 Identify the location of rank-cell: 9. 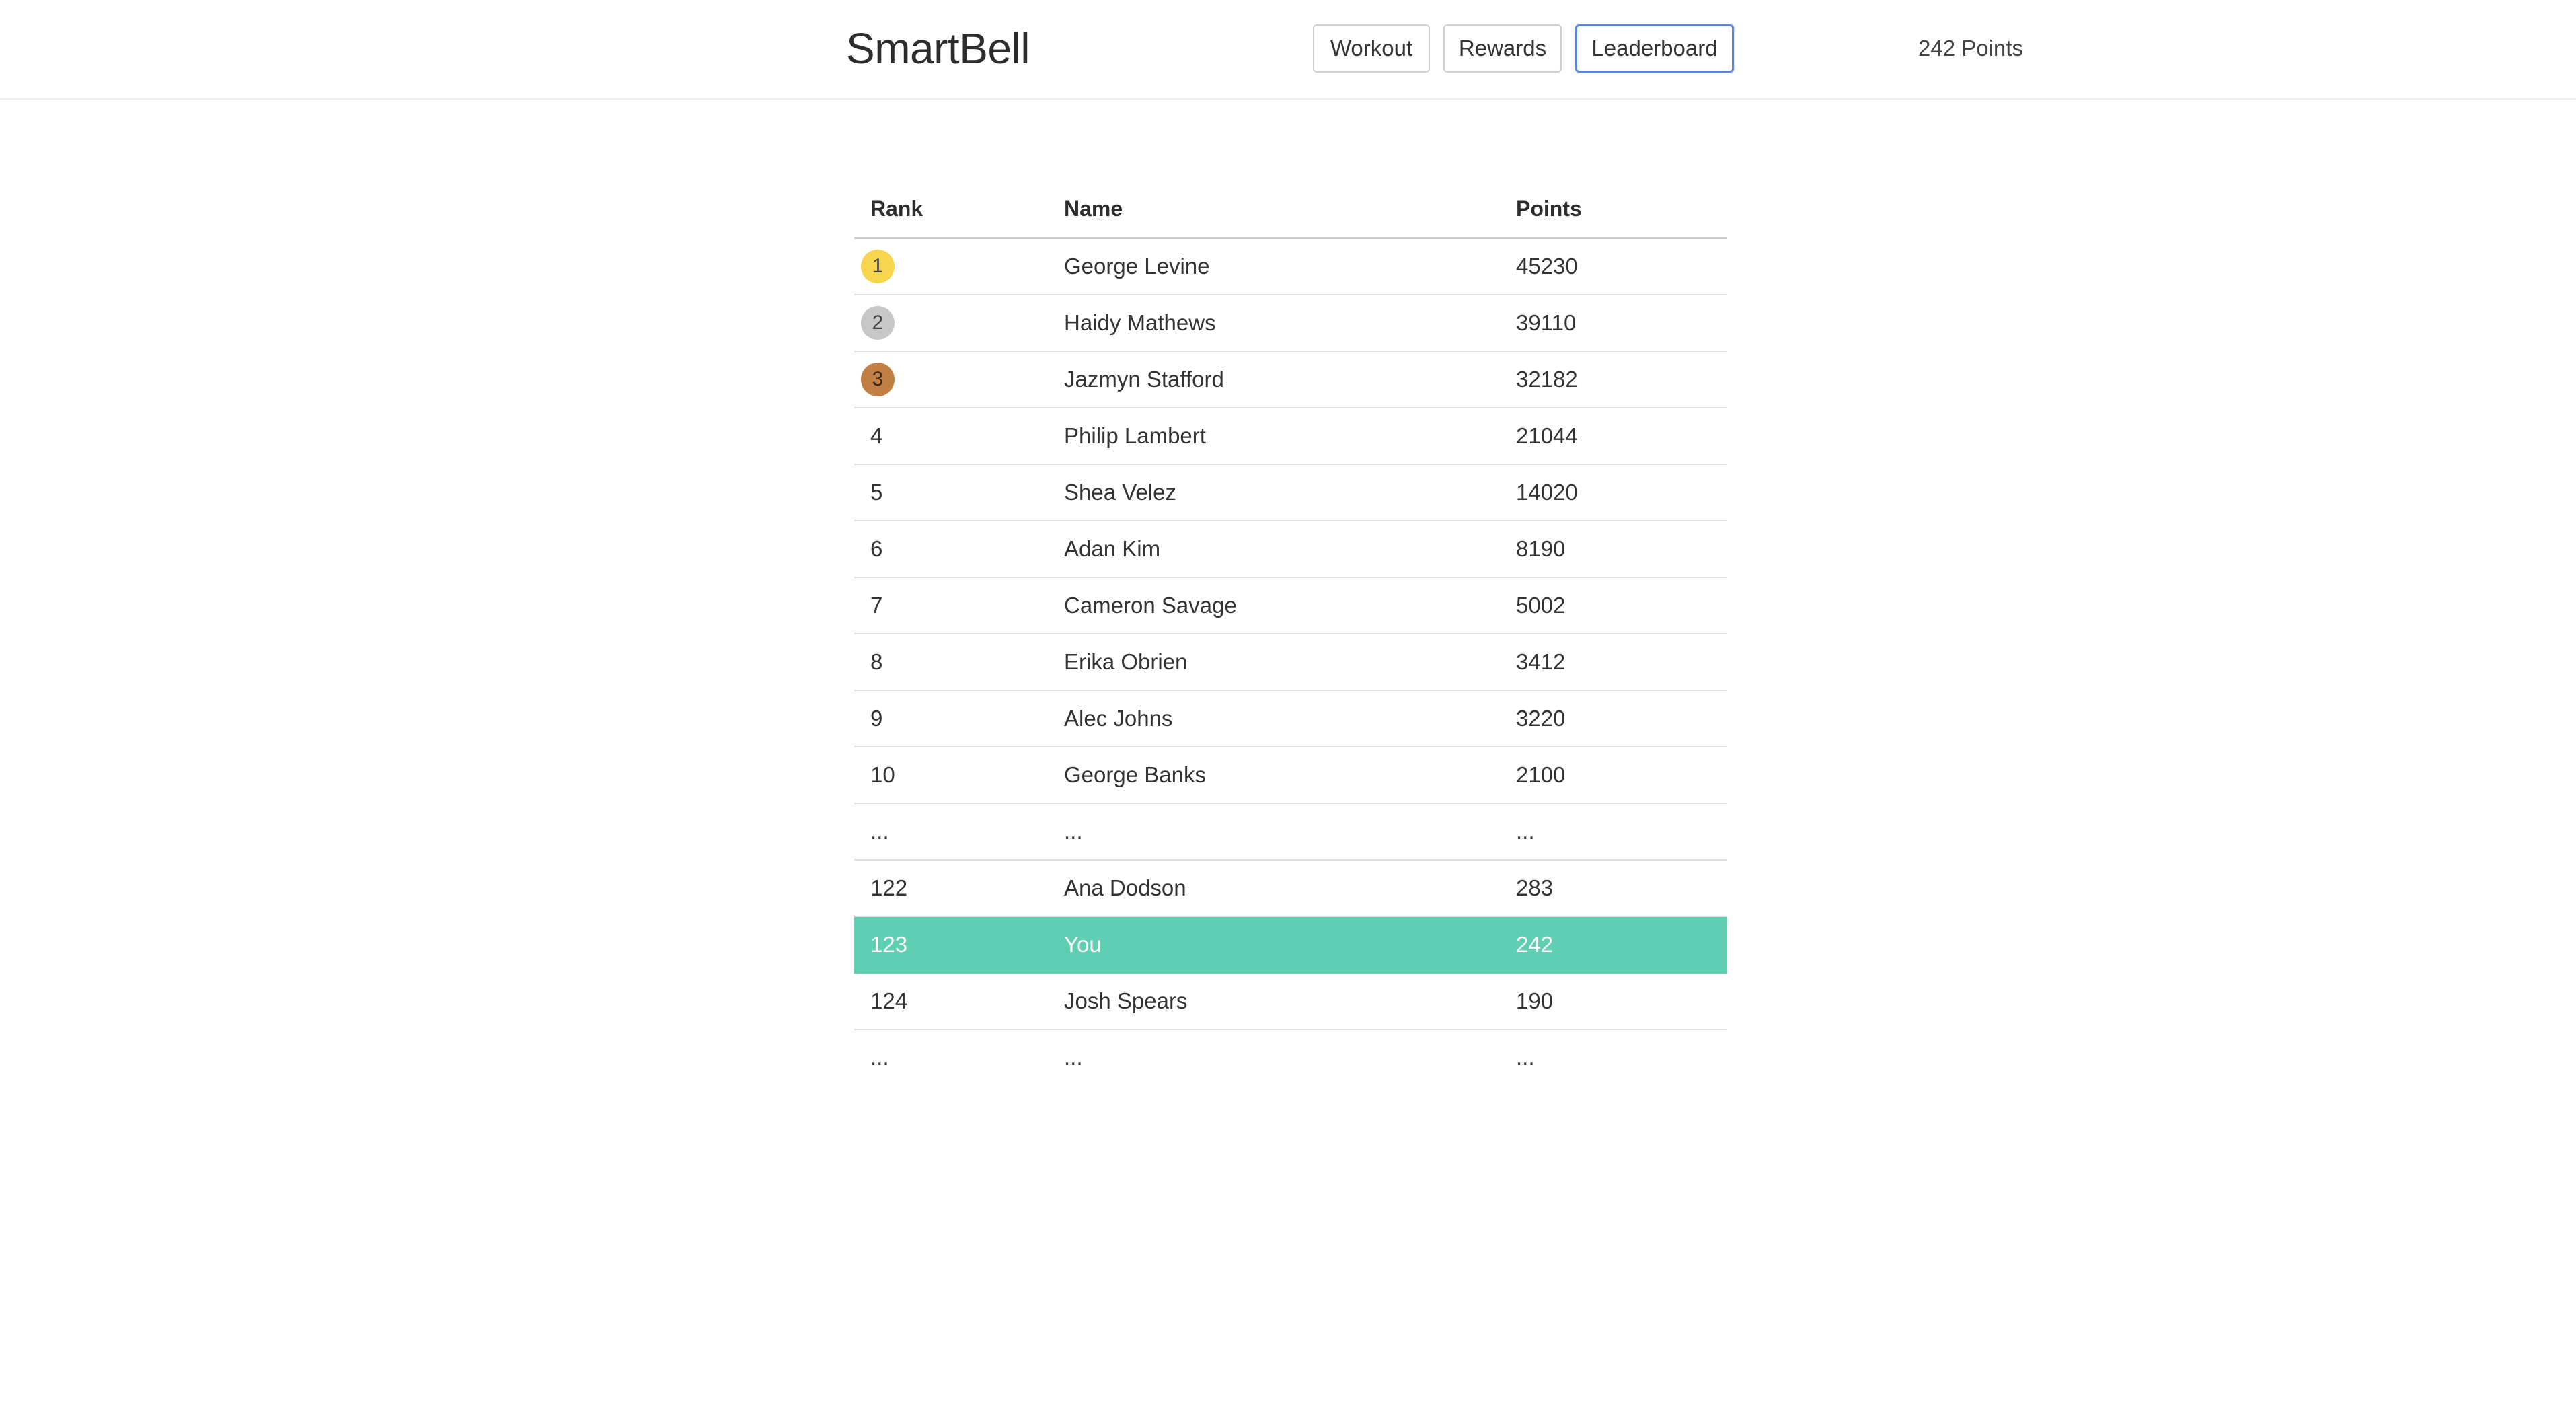
(951, 718).